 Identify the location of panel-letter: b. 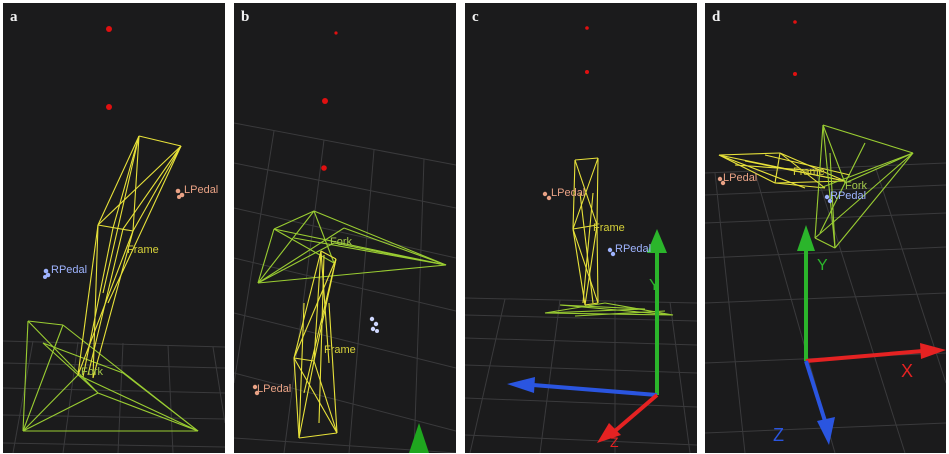
(245, 17).